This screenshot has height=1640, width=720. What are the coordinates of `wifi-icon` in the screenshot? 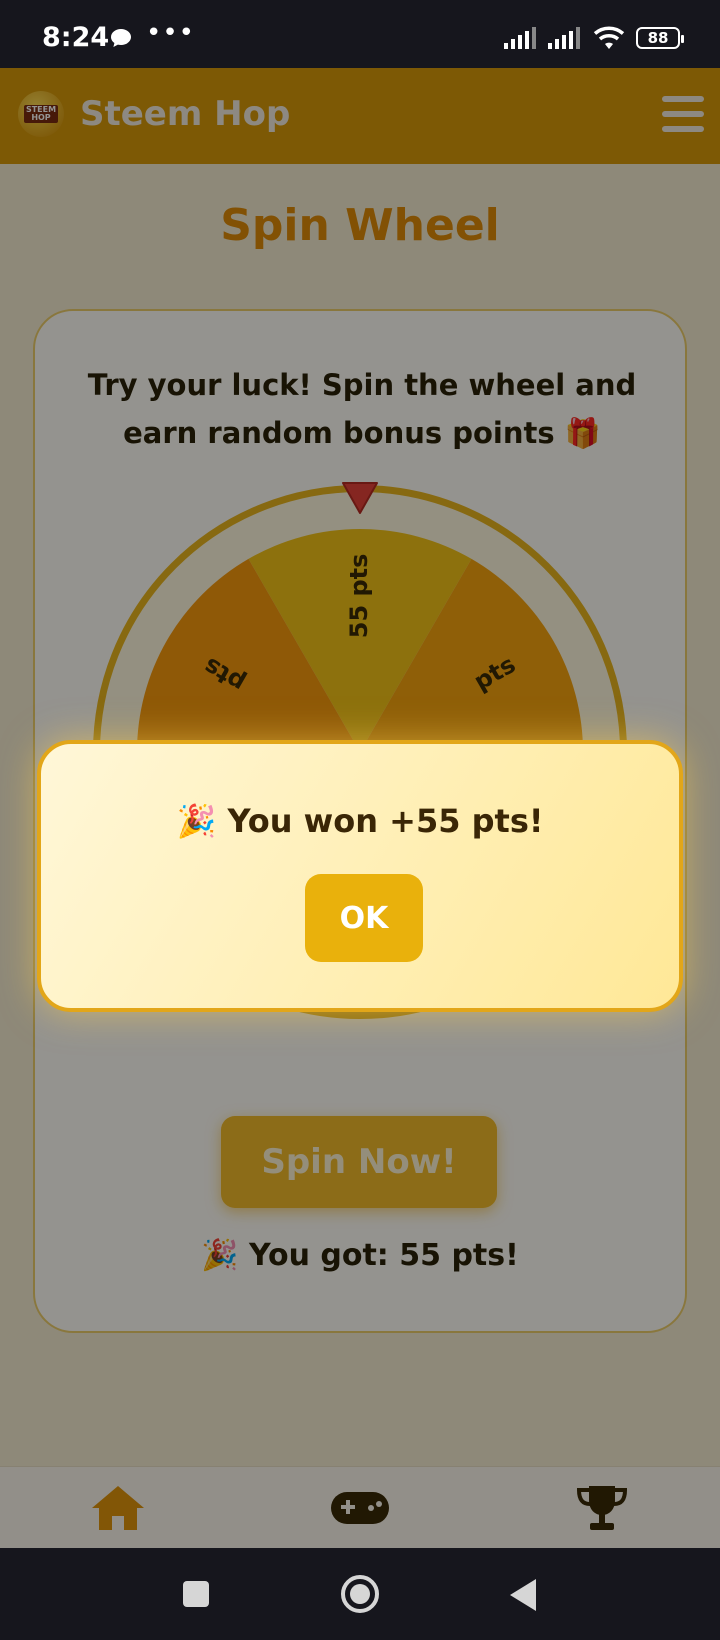 It's located at (609, 37).